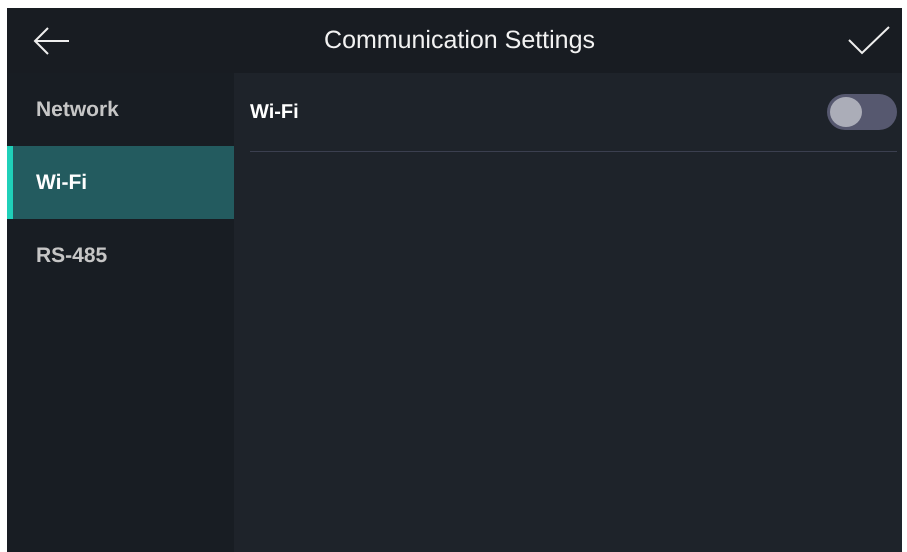  Describe the element at coordinates (52, 41) in the screenshot. I see `back-arrow-icon` at that location.